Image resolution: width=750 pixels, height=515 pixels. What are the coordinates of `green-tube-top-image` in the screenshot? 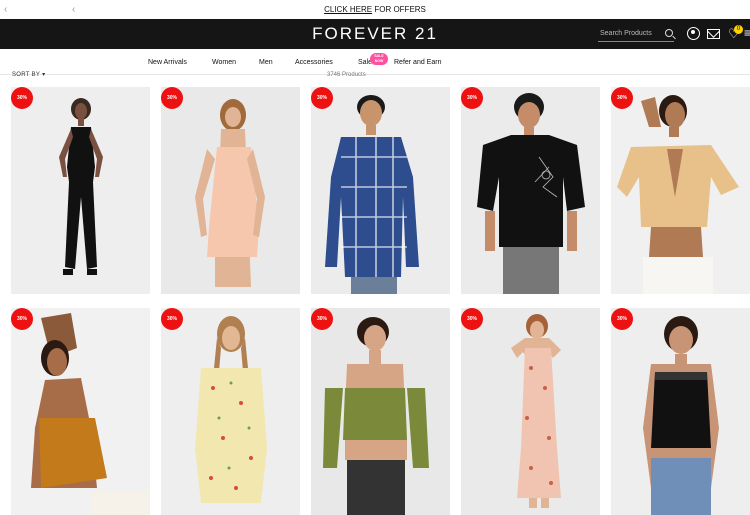 It's located at (380, 411).